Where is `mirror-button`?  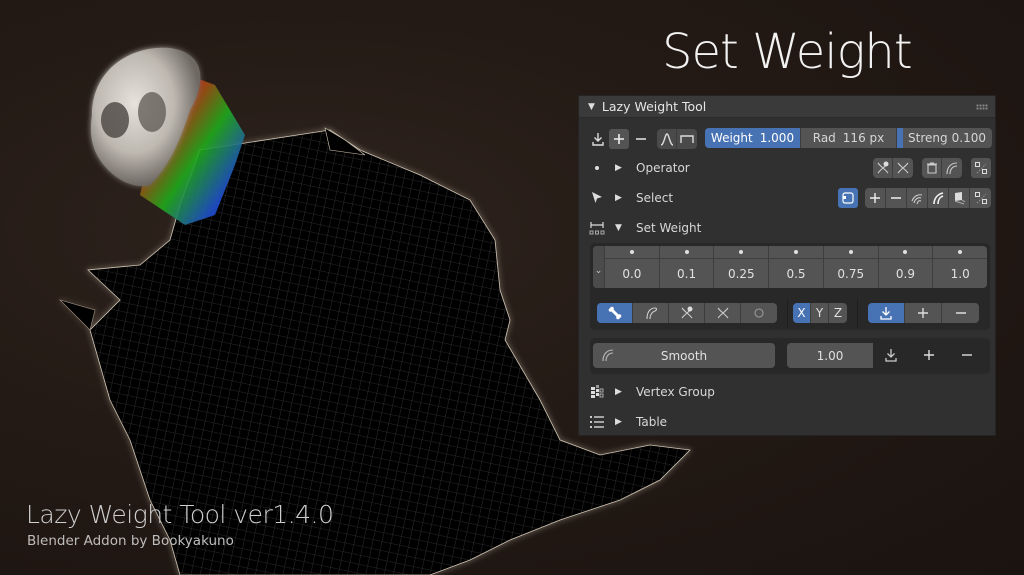 mirror-button is located at coordinates (981, 168).